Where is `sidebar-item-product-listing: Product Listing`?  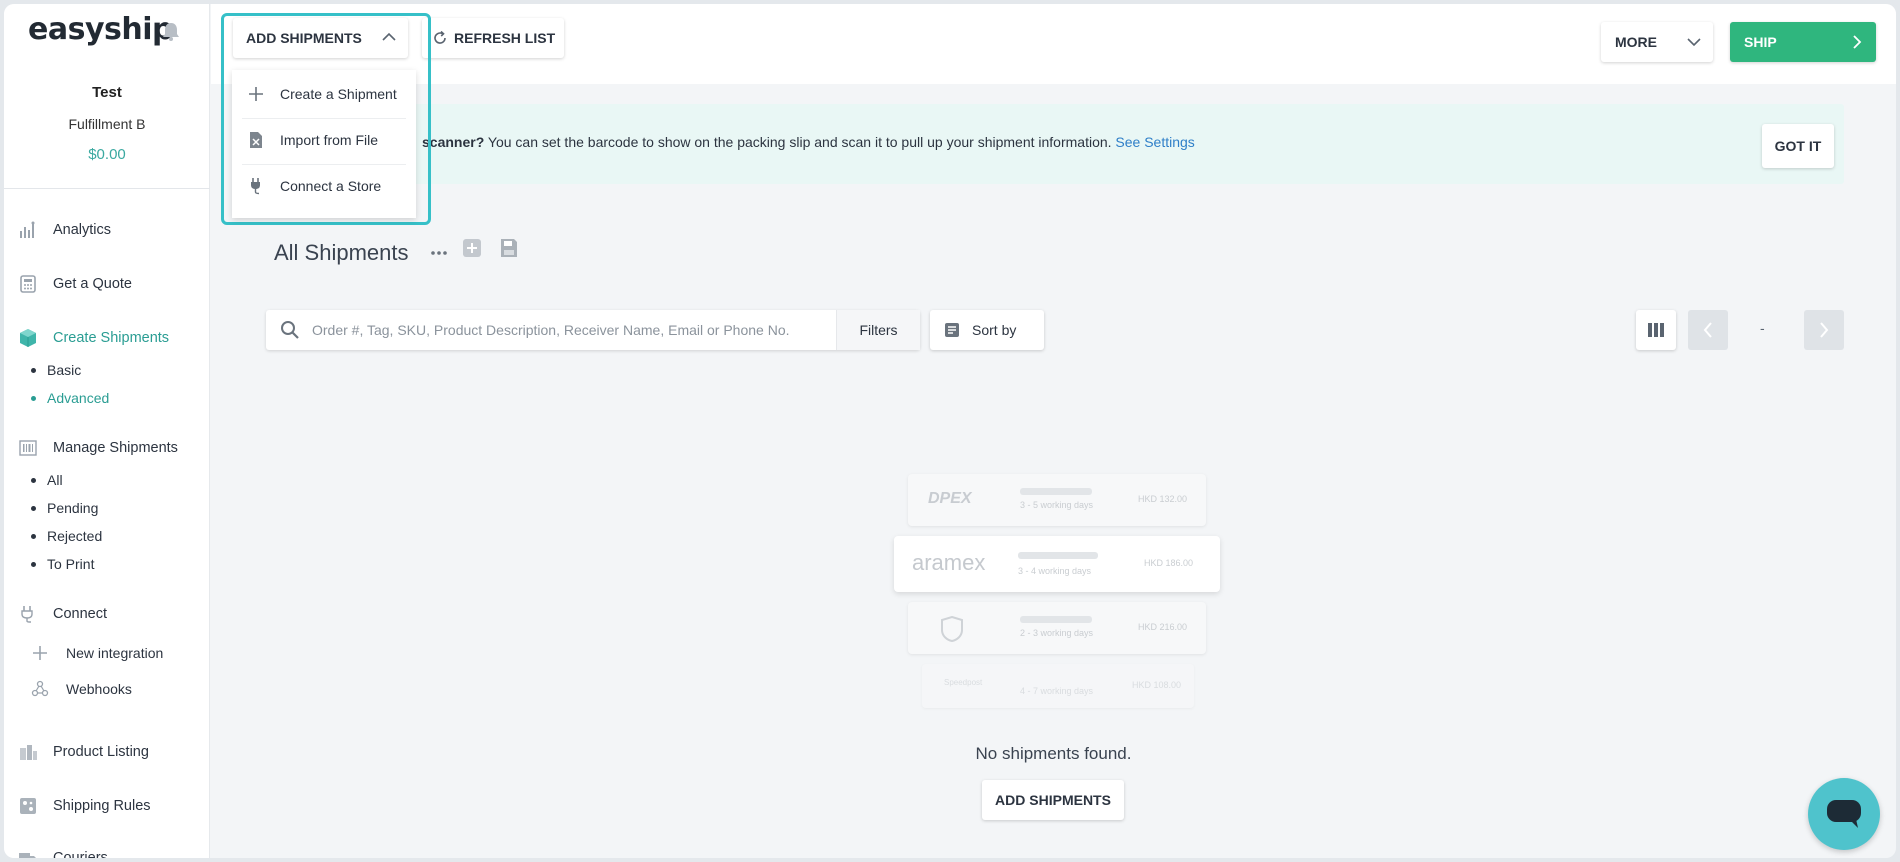
sidebar-item-product-listing: Product Listing is located at coordinates (83, 752).